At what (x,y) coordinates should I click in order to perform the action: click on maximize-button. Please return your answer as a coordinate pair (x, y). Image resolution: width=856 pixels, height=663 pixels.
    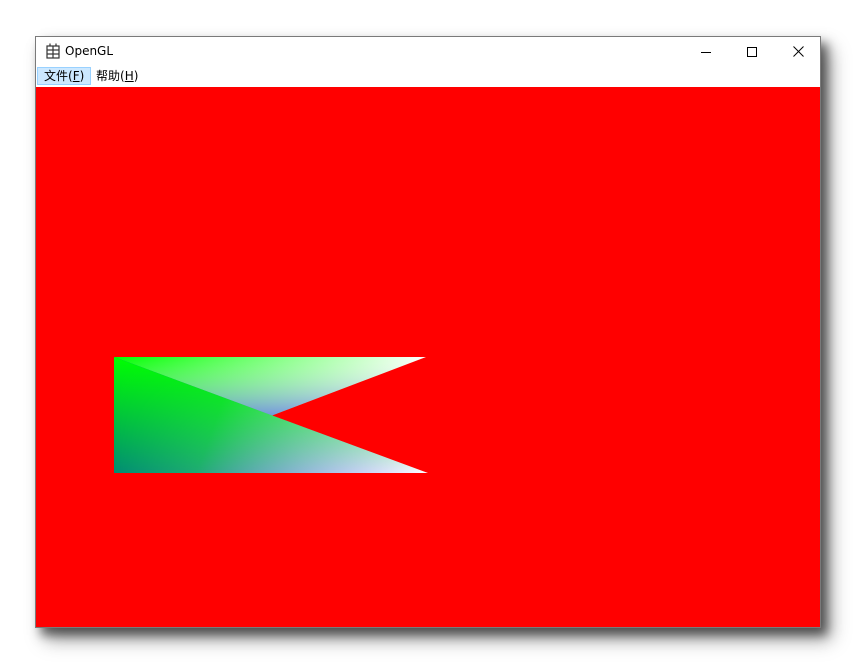
    Looking at the image, I should click on (752, 51).